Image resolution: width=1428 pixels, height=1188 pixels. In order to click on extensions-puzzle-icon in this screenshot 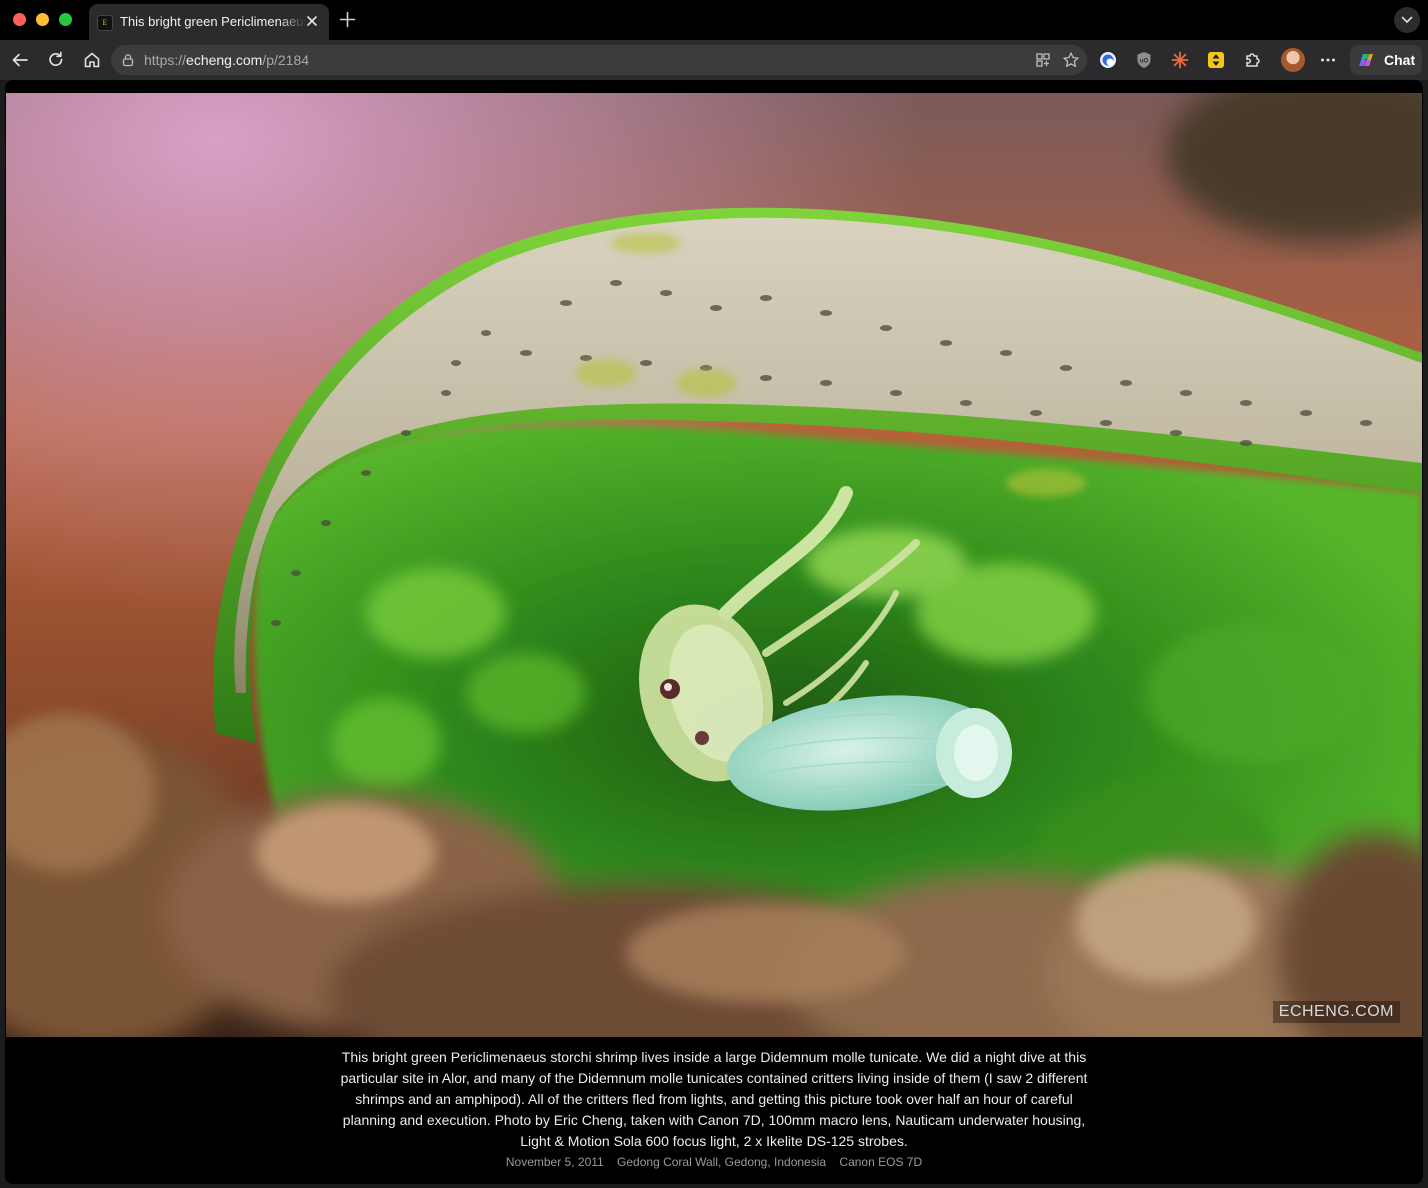, I will do `click(1252, 60)`.